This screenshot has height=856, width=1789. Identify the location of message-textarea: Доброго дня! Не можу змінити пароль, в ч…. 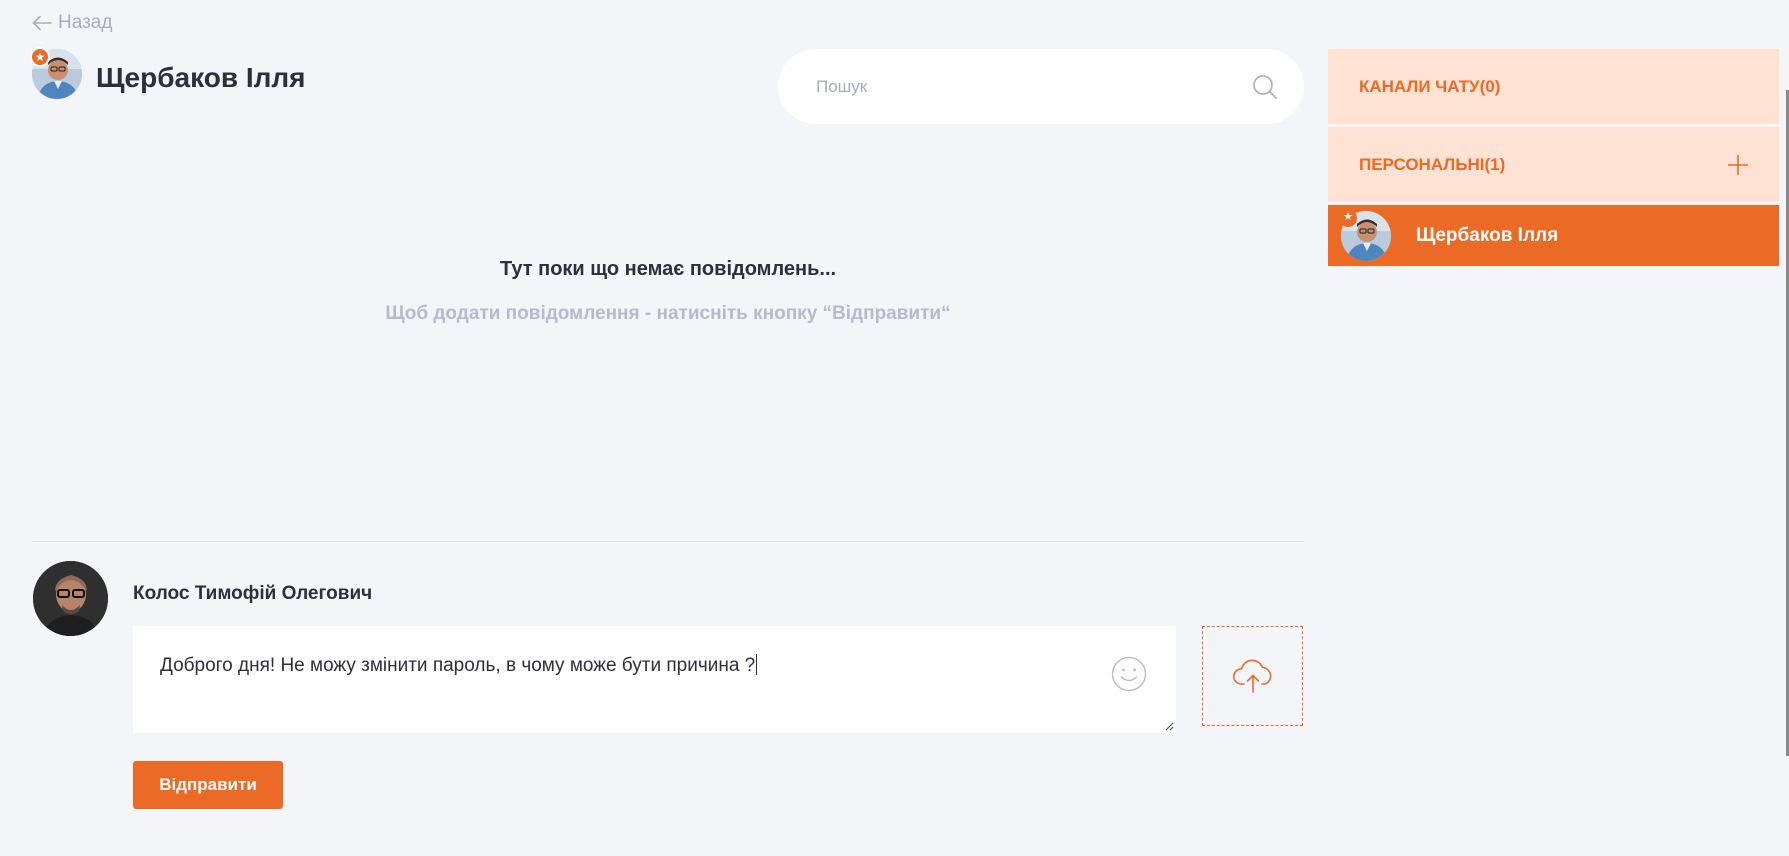
(654, 679).